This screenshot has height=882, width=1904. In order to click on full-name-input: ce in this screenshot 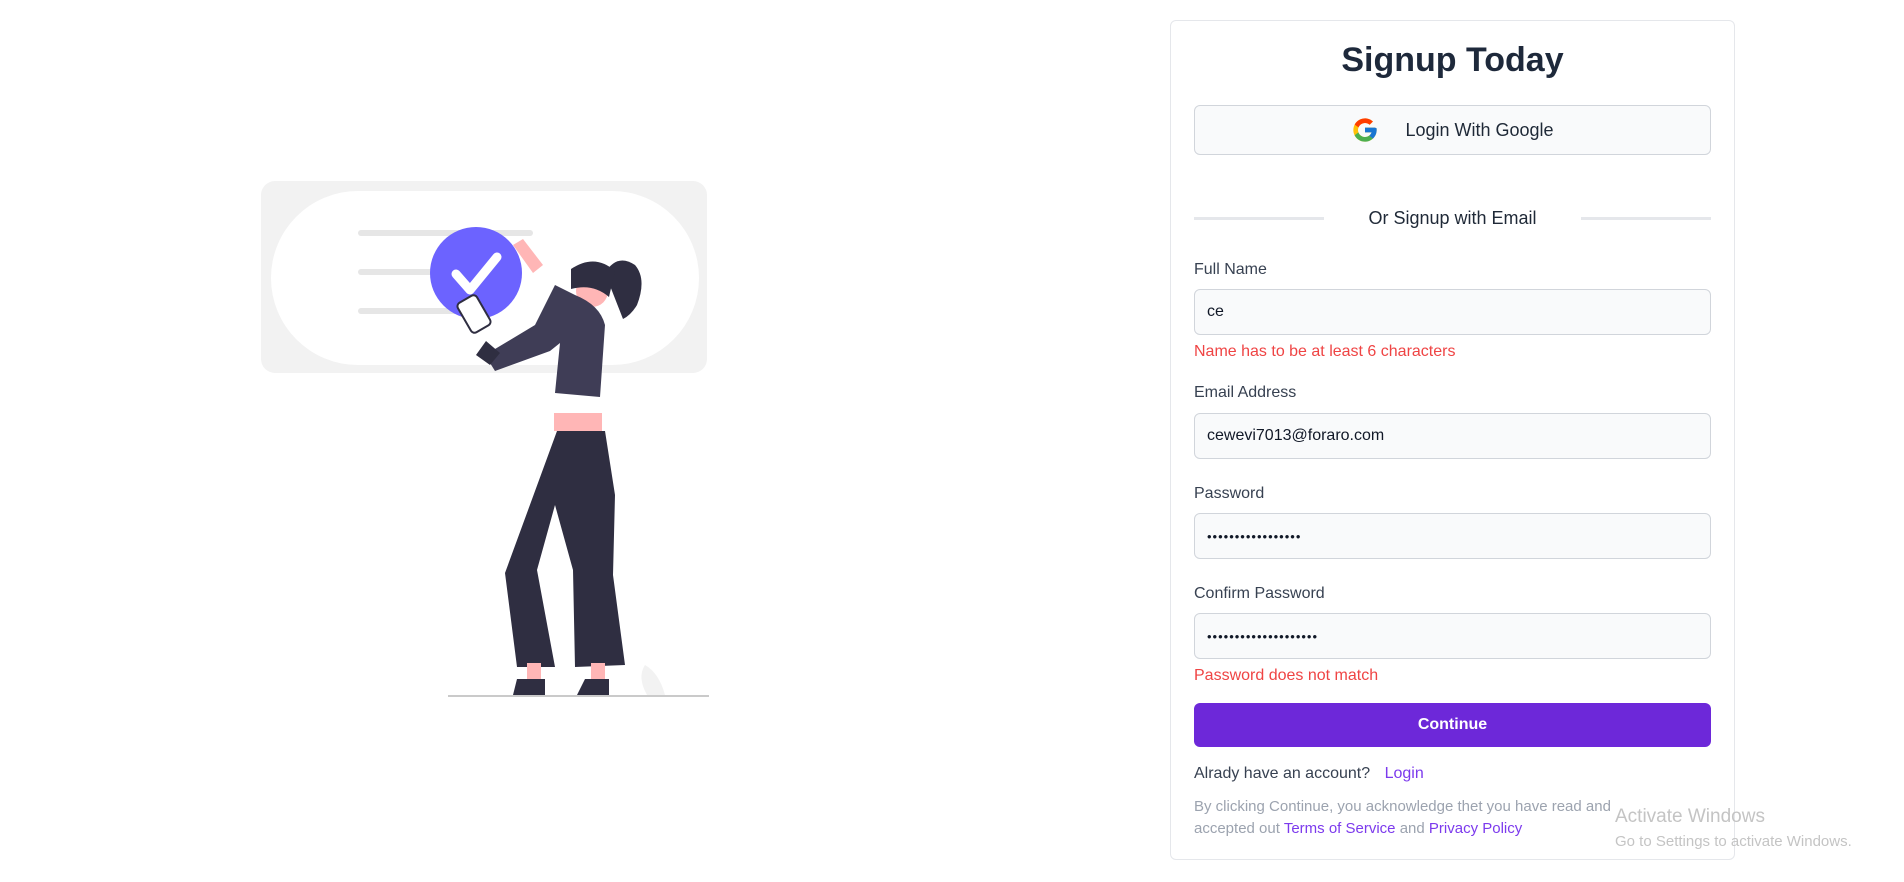, I will do `click(1452, 312)`.